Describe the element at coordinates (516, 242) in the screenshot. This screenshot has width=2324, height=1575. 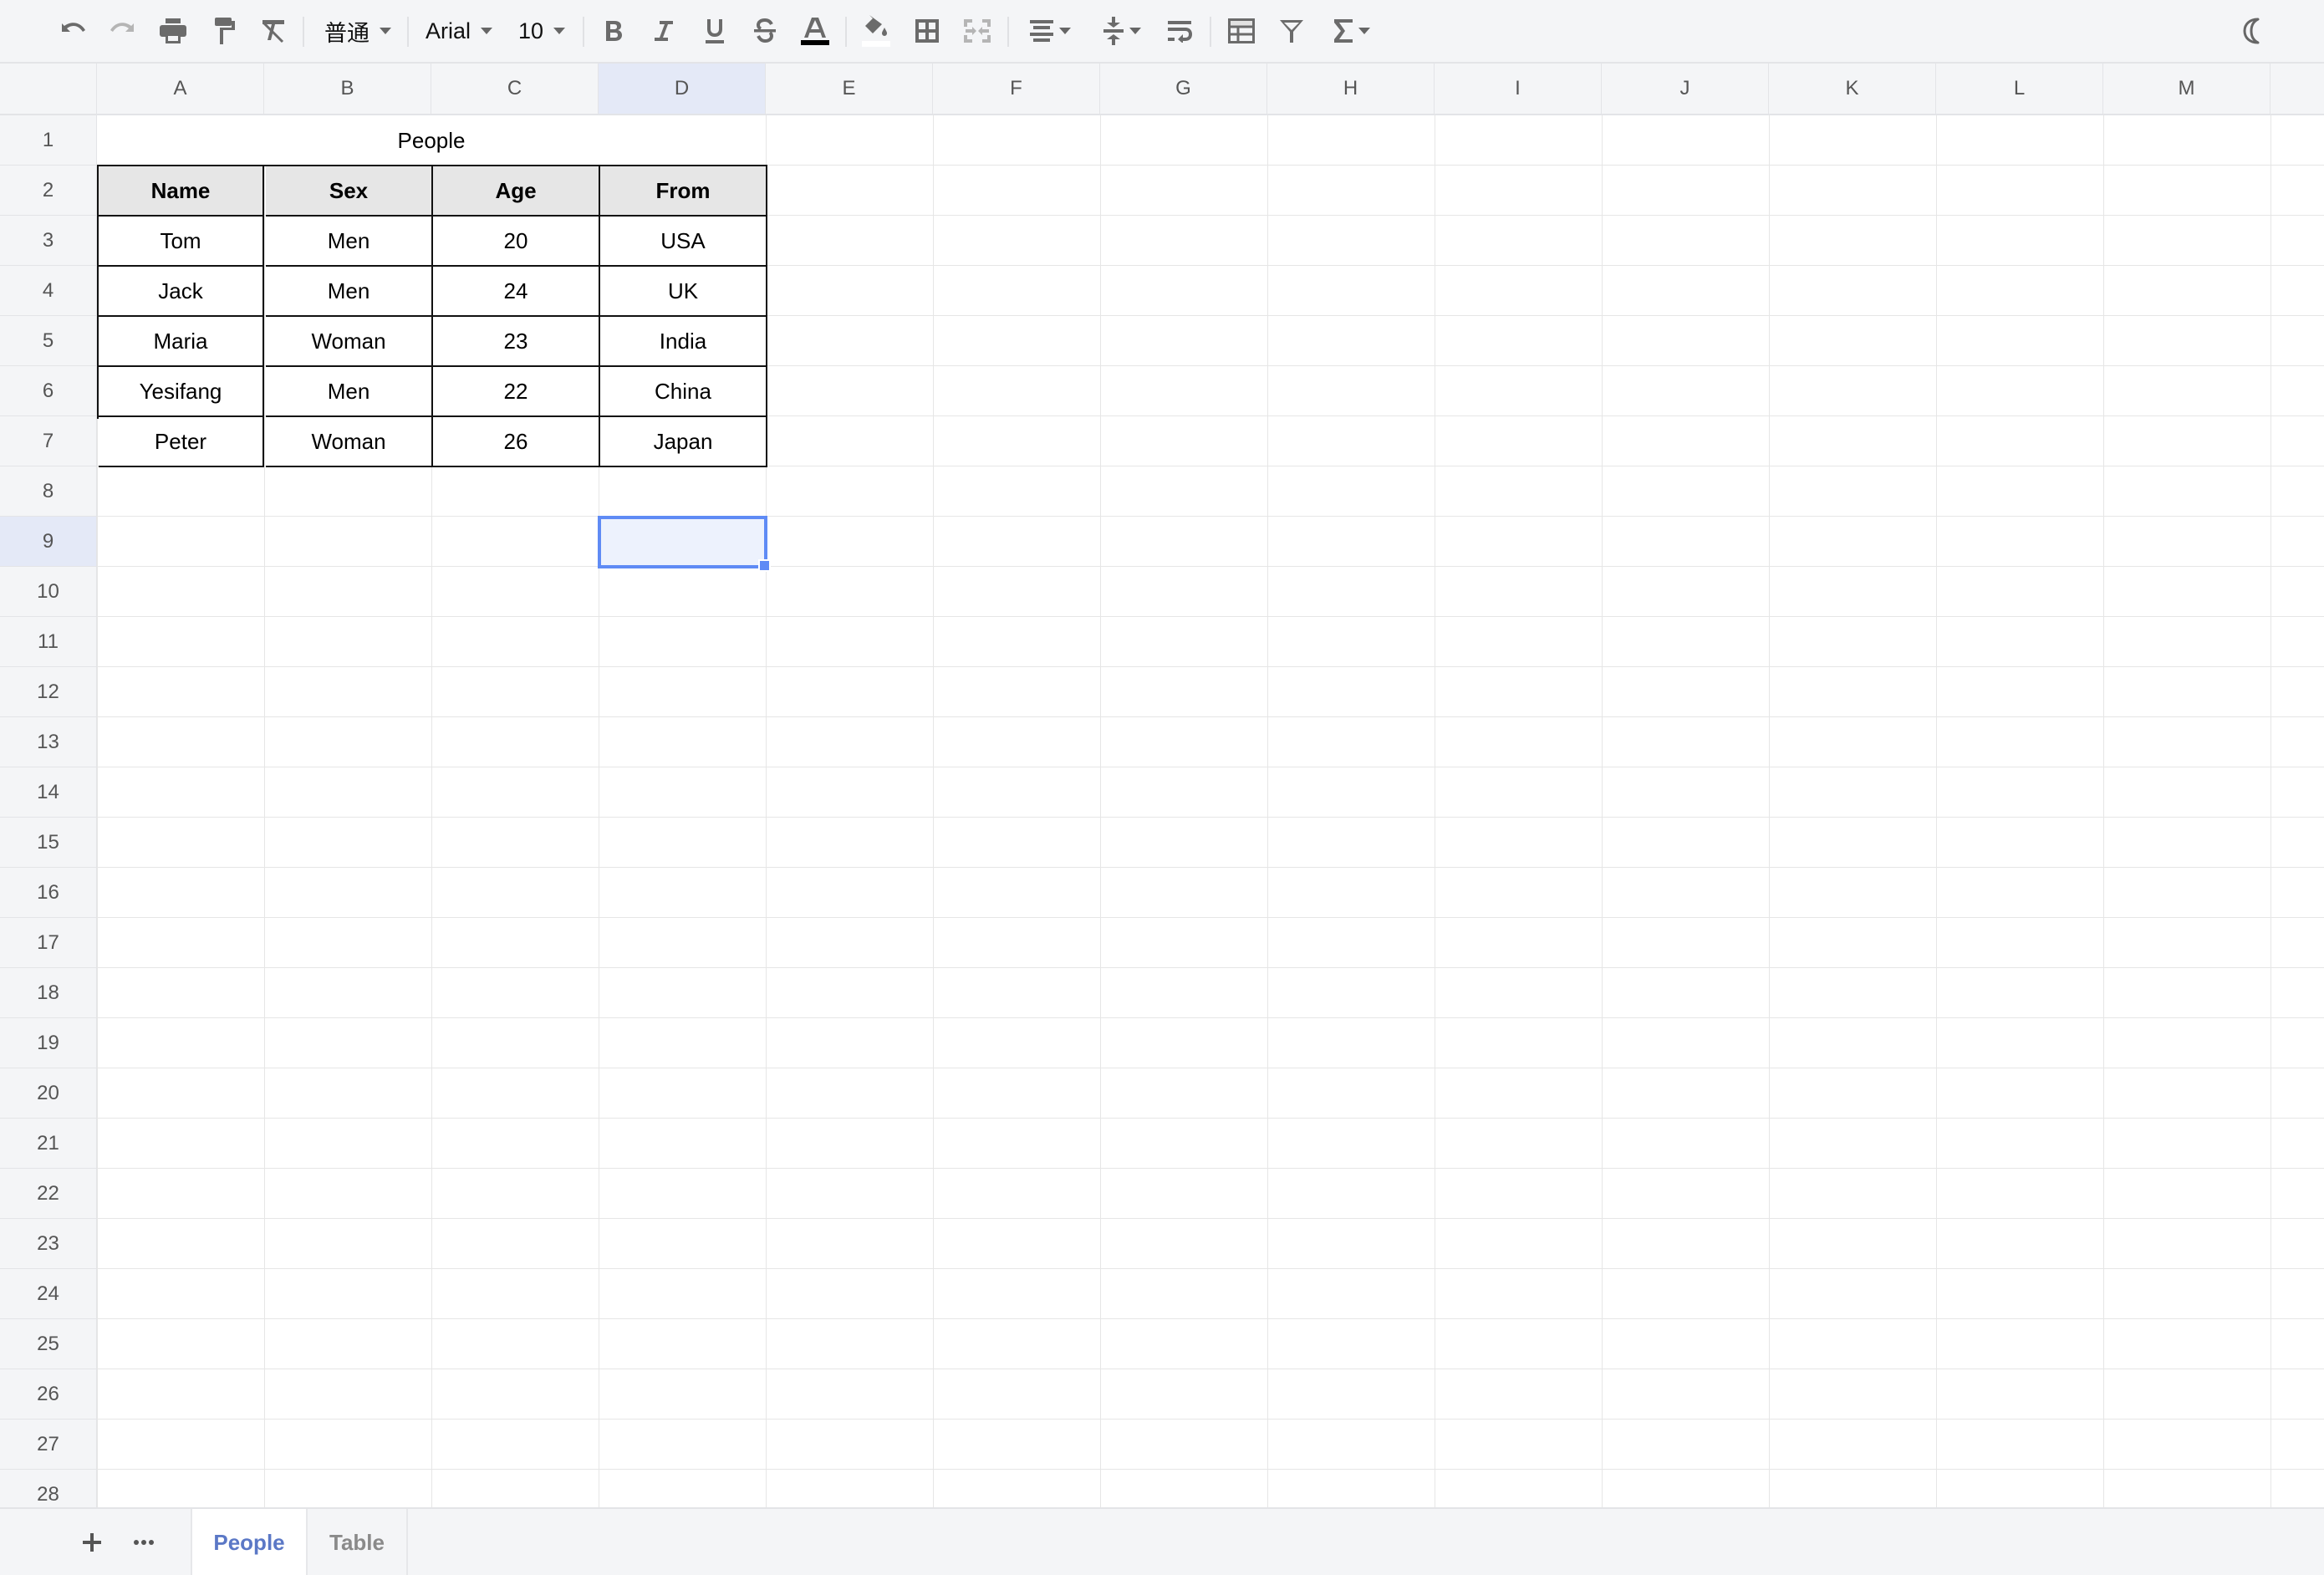
I see `table-cell: 20` at that location.